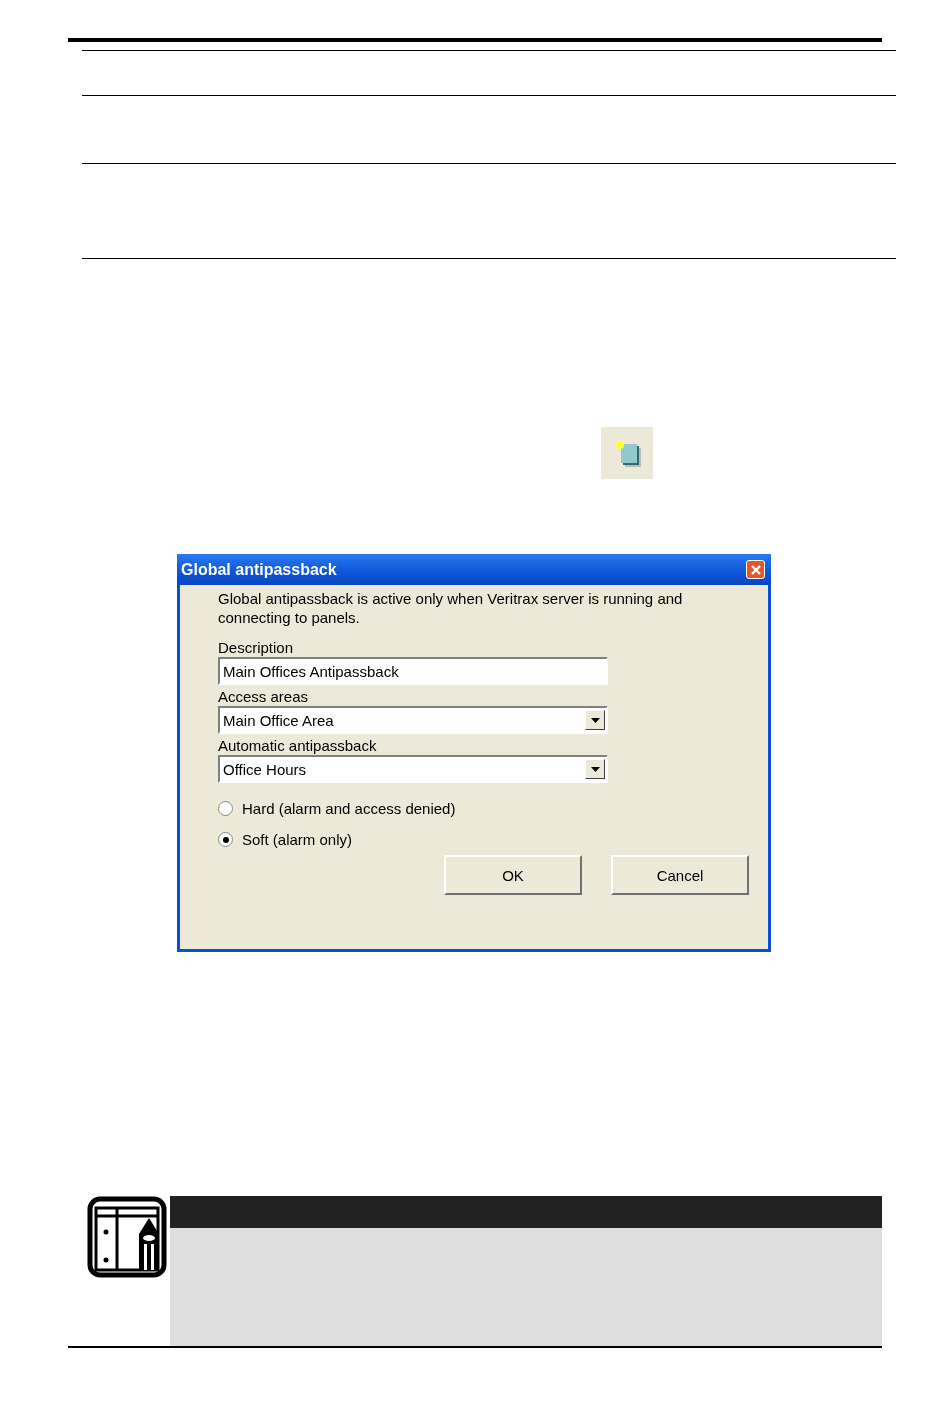 The image size is (950, 1413). Describe the element at coordinates (349, 808) in the screenshot. I see `radio-label: Hard (alarm and access denied)` at that location.